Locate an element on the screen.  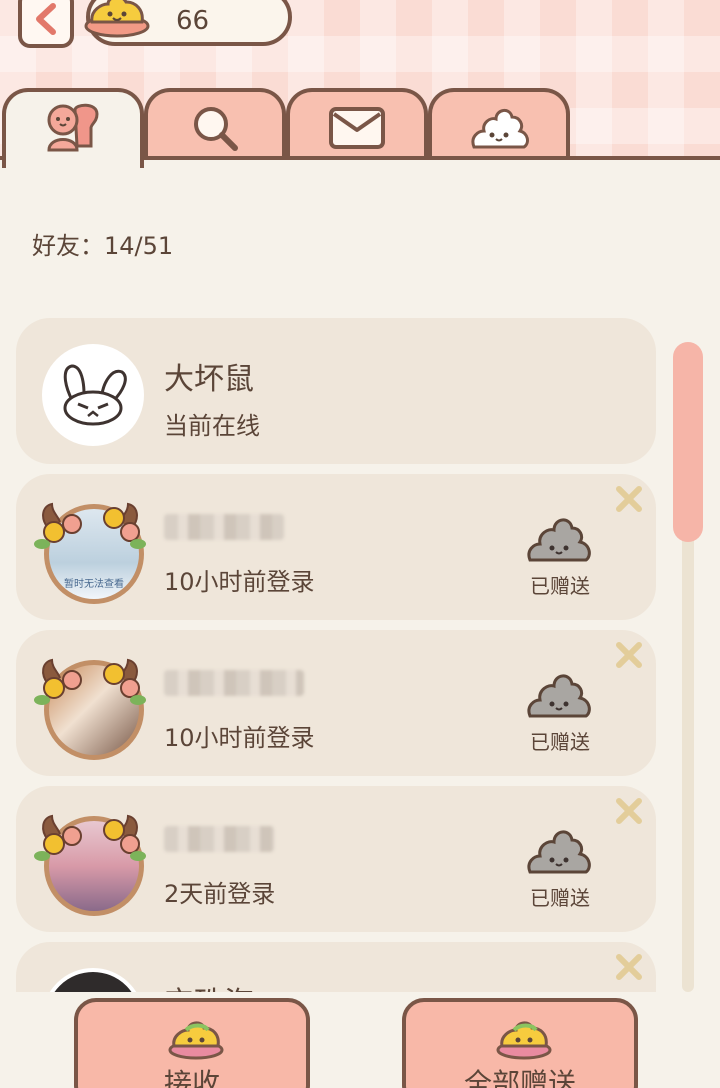
friend-status: 2天前登录 is located at coordinates (220, 894).